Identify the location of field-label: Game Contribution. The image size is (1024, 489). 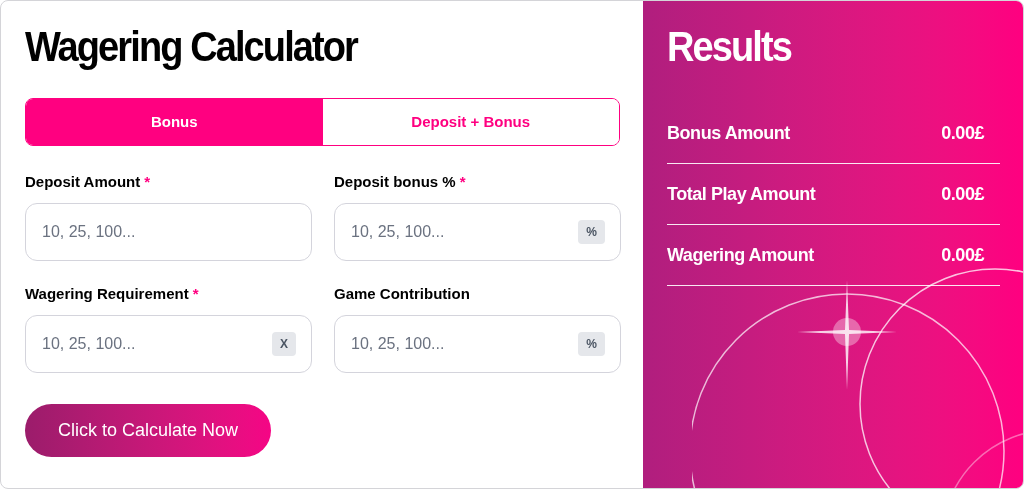
(402, 293).